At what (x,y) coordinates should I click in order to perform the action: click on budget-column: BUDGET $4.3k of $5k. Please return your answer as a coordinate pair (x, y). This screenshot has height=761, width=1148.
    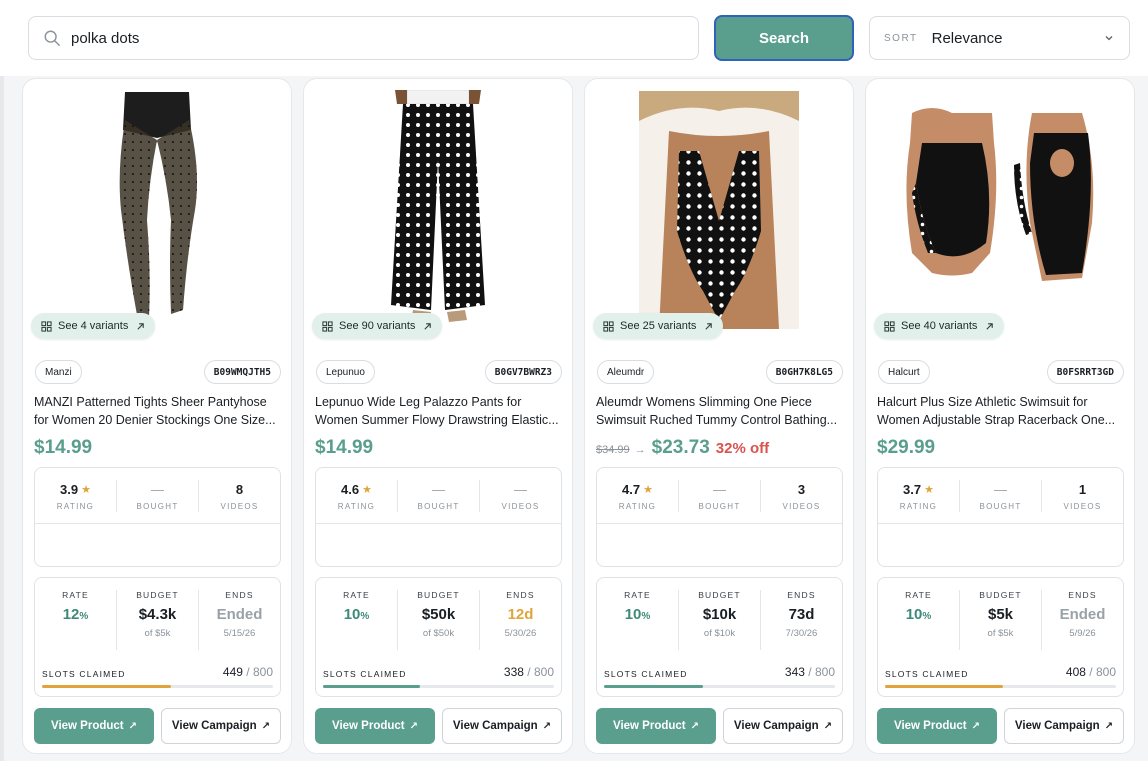
    Looking at the image, I should click on (158, 620).